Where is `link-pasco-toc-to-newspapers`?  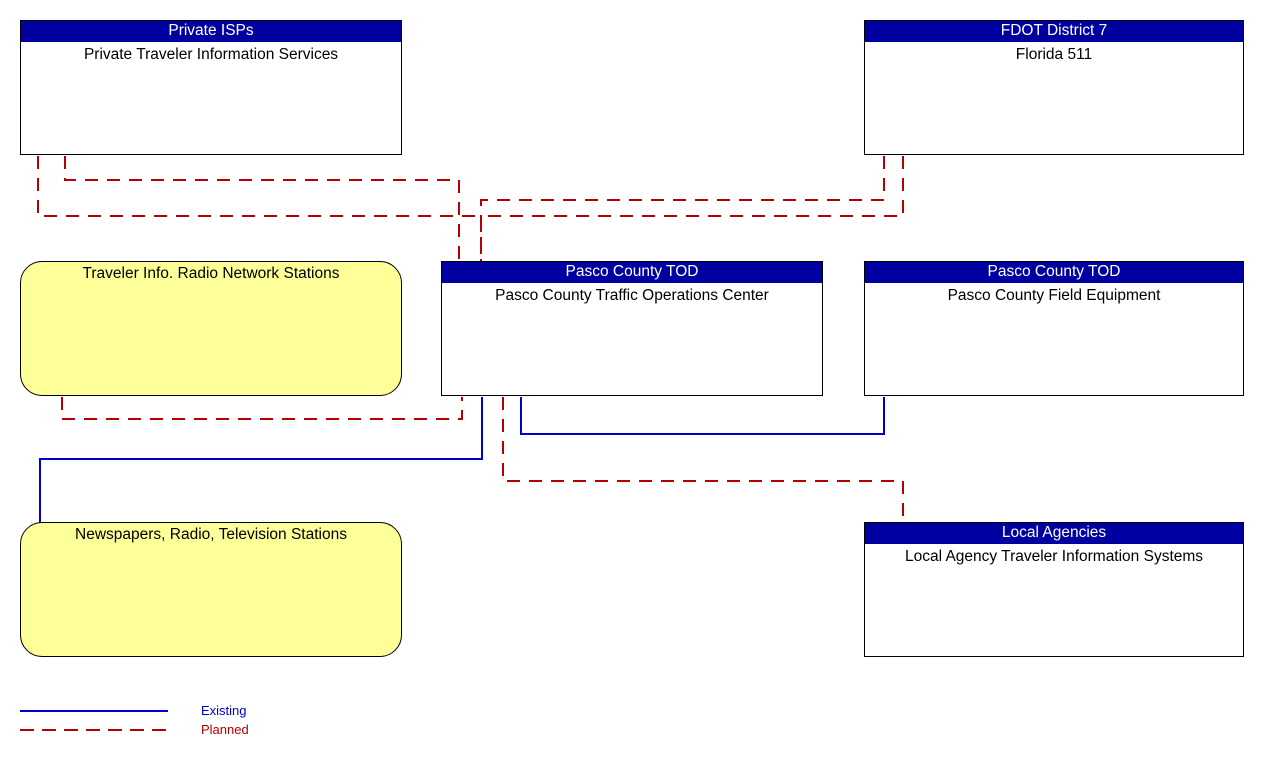
link-pasco-toc-to-newspapers is located at coordinates (261, 460).